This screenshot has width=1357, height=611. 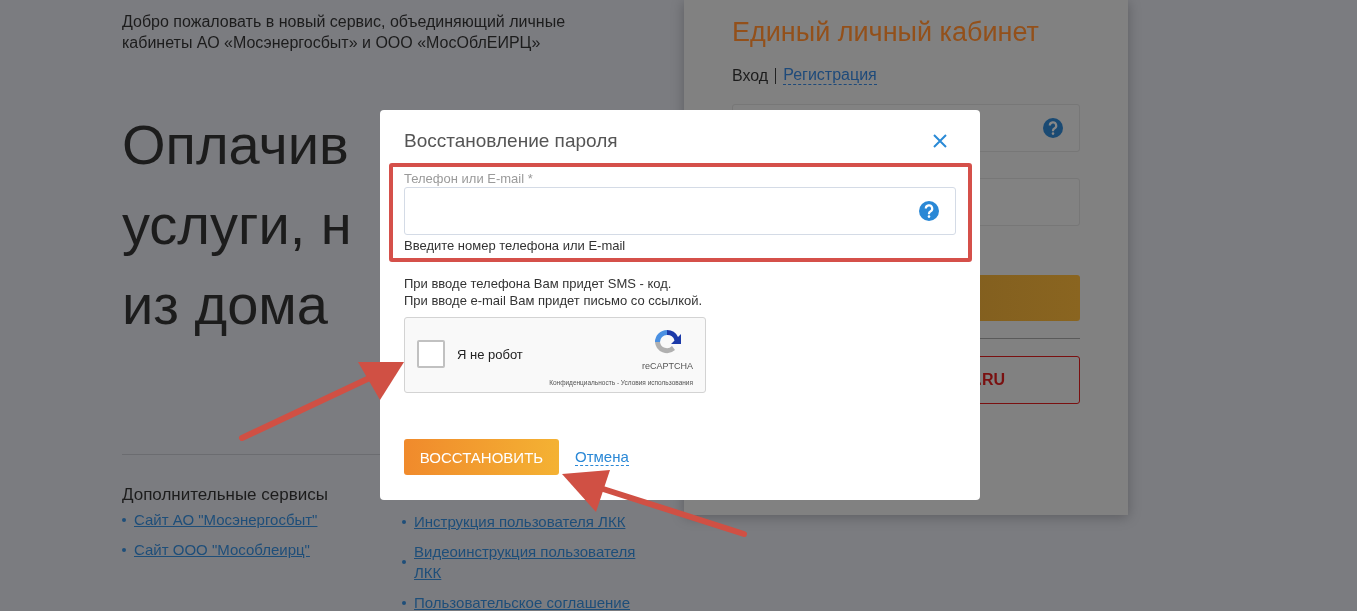 I want to click on tab: Вход, so click(x=750, y=75).